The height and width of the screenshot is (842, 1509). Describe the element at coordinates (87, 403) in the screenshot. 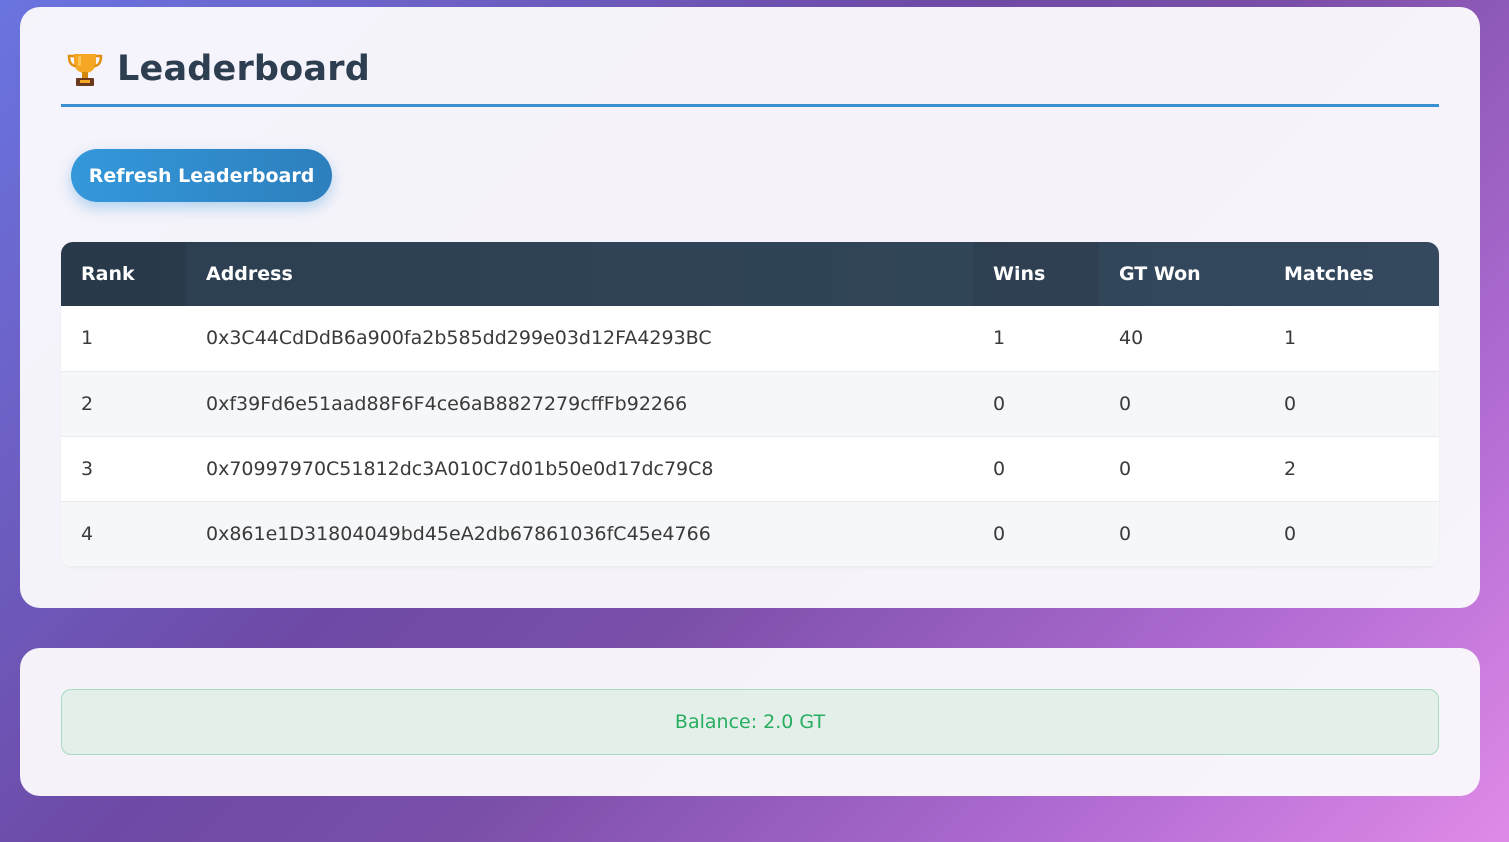

I see `rank-cell: 2` at that location.